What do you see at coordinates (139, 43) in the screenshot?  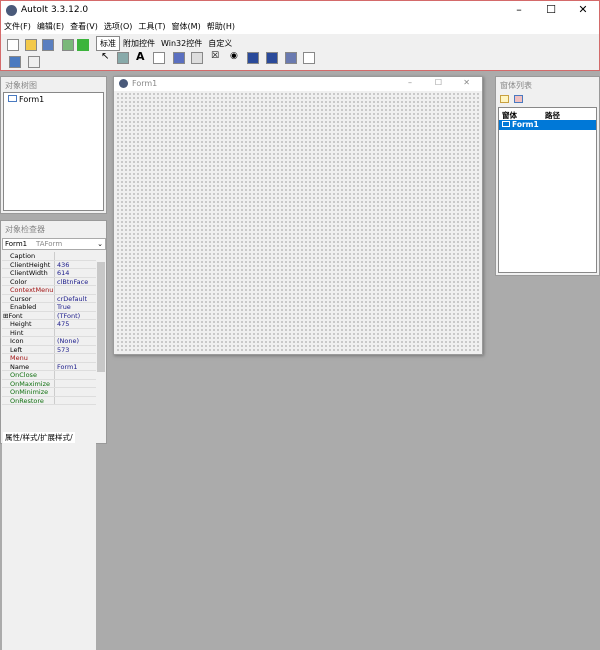 I see `tab-extra: 附加控件` at bounding box center [139, 43].